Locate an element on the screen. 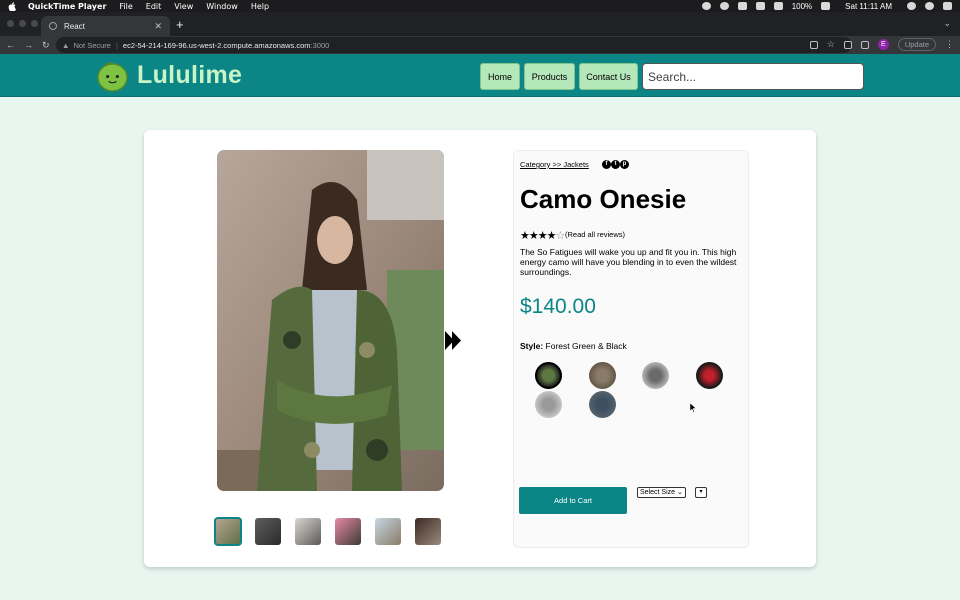 This screenshot has height=600, width=960. close-tab-icon: ✕ is located at coordinates (158, 26).